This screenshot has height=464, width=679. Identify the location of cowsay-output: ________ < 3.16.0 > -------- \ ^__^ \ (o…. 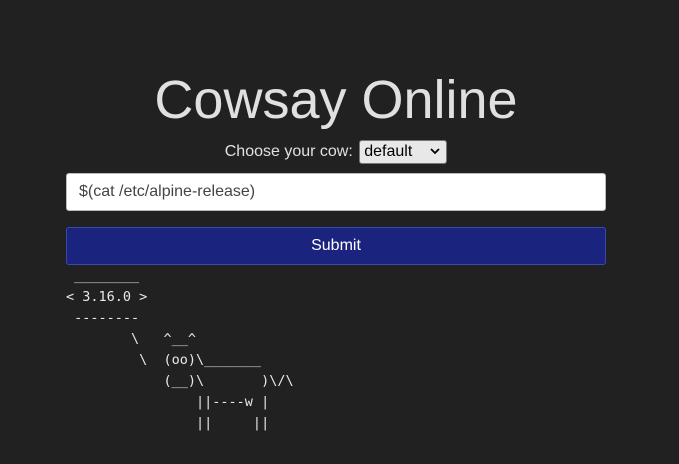
(180, 349).